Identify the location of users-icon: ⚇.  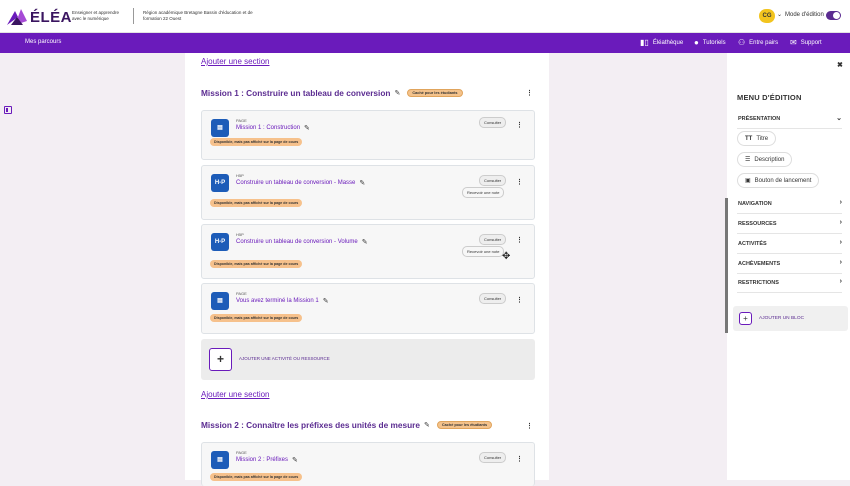
(742, 42).